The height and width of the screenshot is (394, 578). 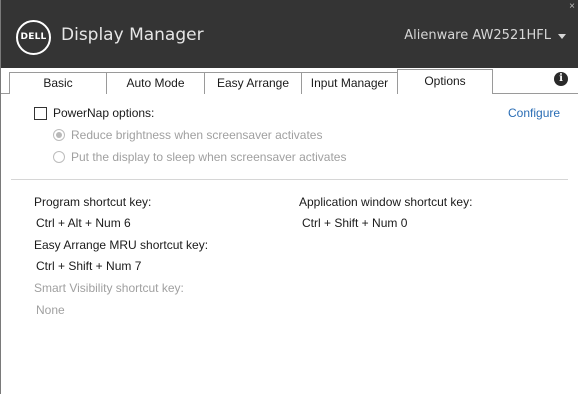 What do you see at coordinates (40, 113) in the screenshot?
I see `powernap-checkbox` at bounding box center [40, 113].